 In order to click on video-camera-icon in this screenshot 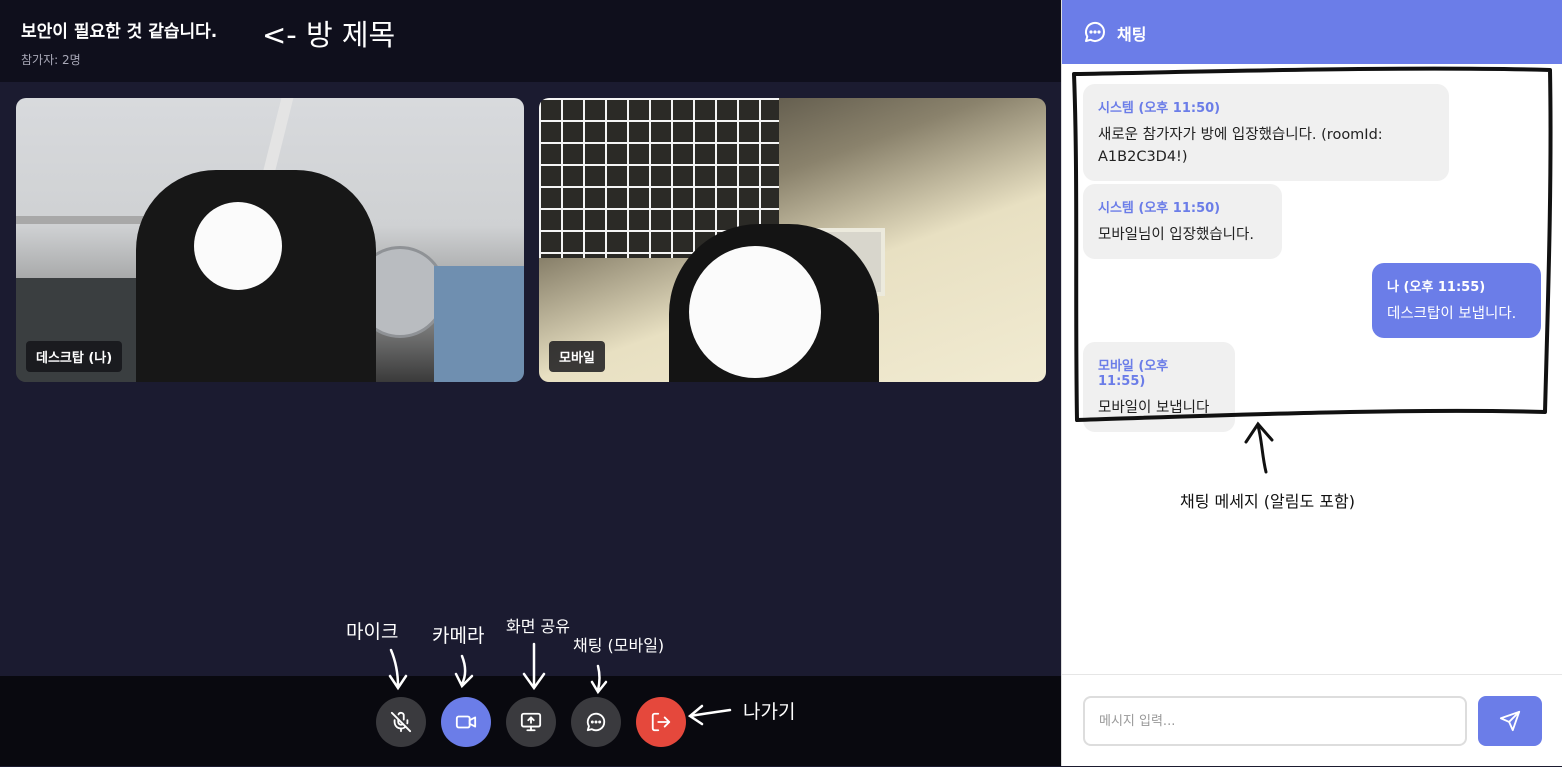, I will do `click(466, 722)`.